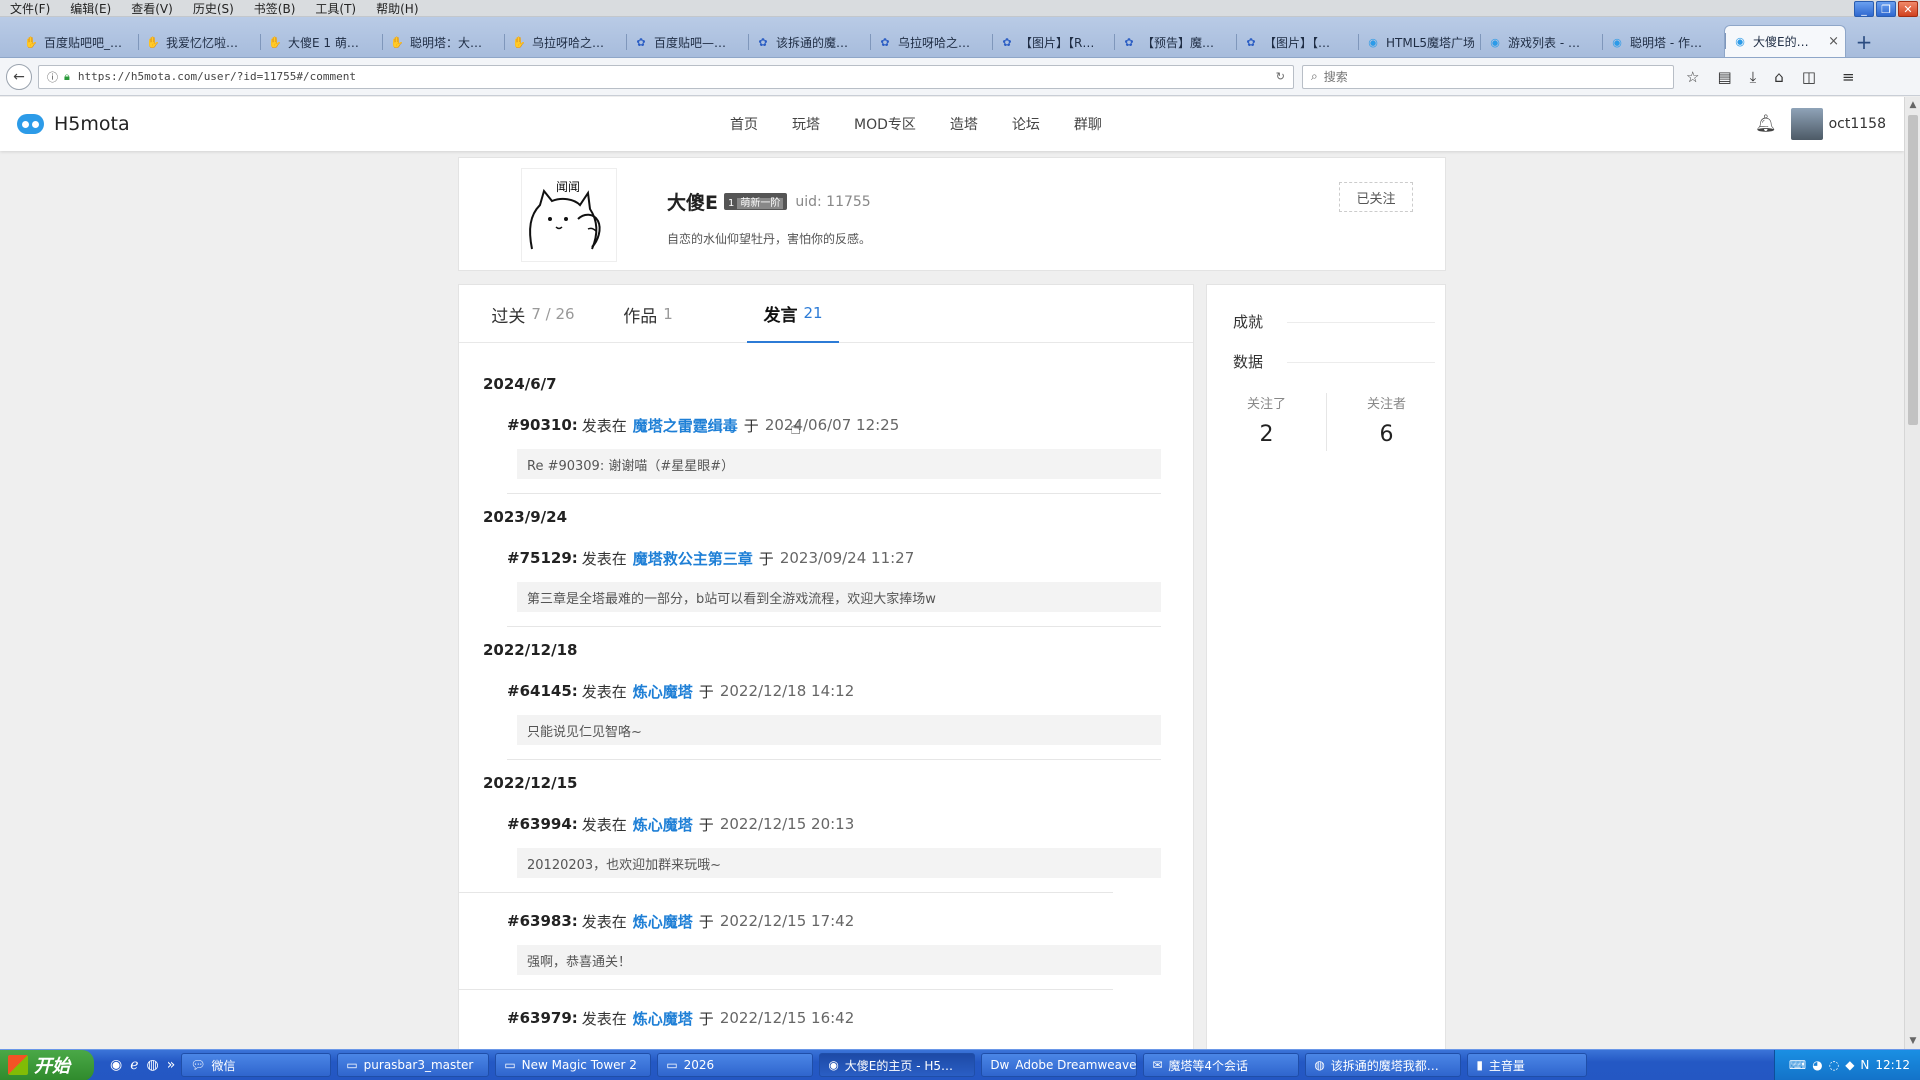 The width and height of the screenshot is (1920, 1080). What do you see at coordinates (1724, 77) in the screenshot?
I see `reading-list-icon: ▤` at bounding box center [1724, 77].